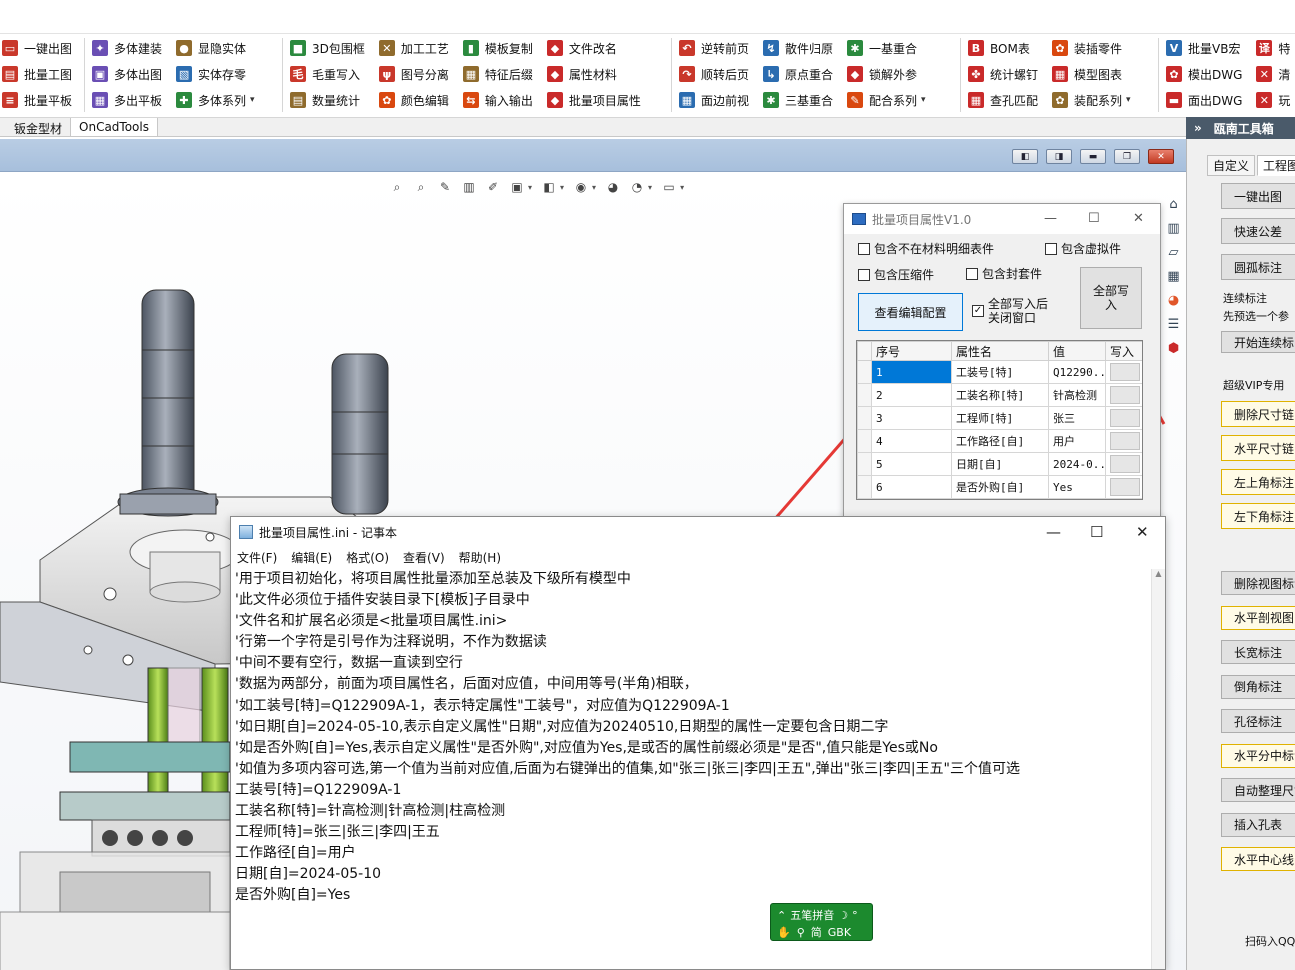 This screenshot has width=1295, height=970. What do you see at coordinates (1231, 165) in the screenshot?
I see `rp-tab-custom: 自定义` at bounding box center [1231, 165].